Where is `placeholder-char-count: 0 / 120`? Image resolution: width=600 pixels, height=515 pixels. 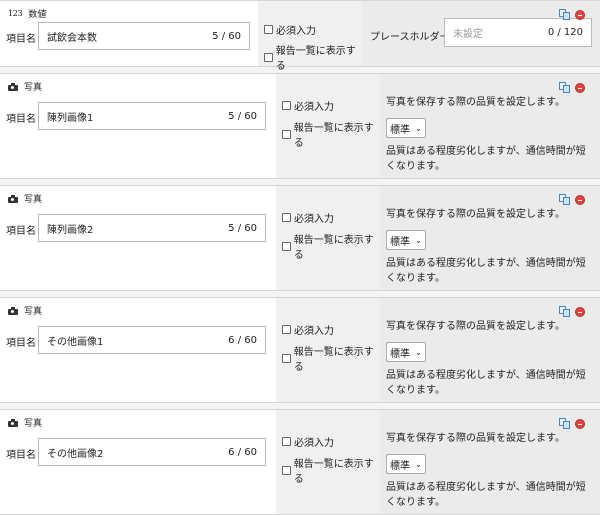
placeholder-char-count: 0 / 120 is located at coordinates (565, 32).